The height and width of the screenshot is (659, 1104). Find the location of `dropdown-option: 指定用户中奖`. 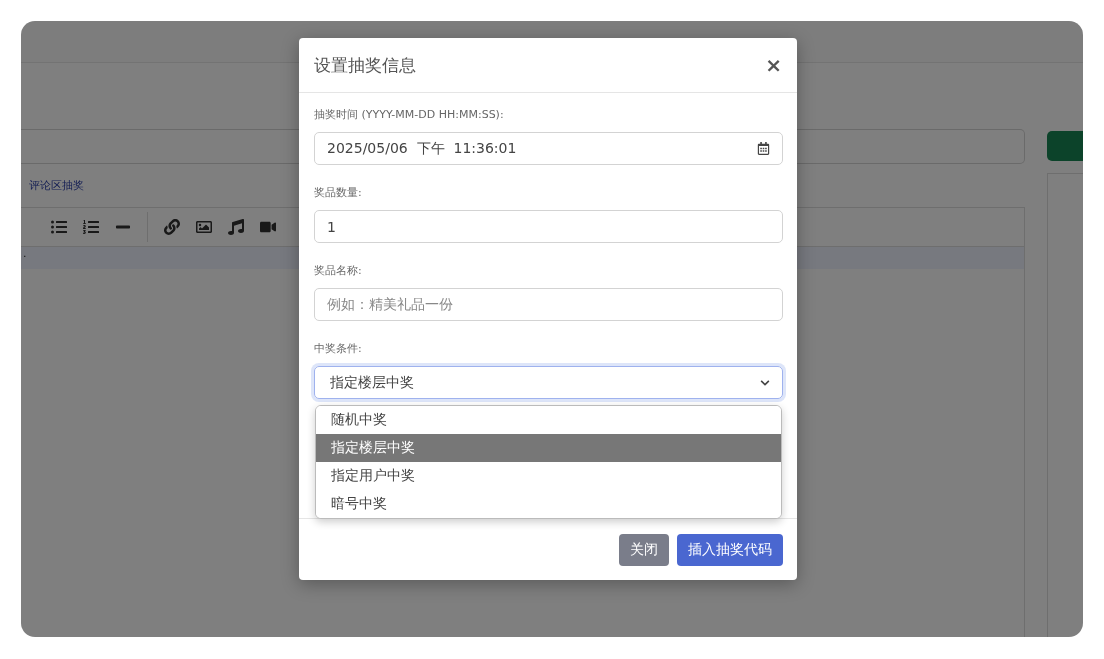

dropdown-option: 指定用户中奖 is located at coordinates (548, 476).